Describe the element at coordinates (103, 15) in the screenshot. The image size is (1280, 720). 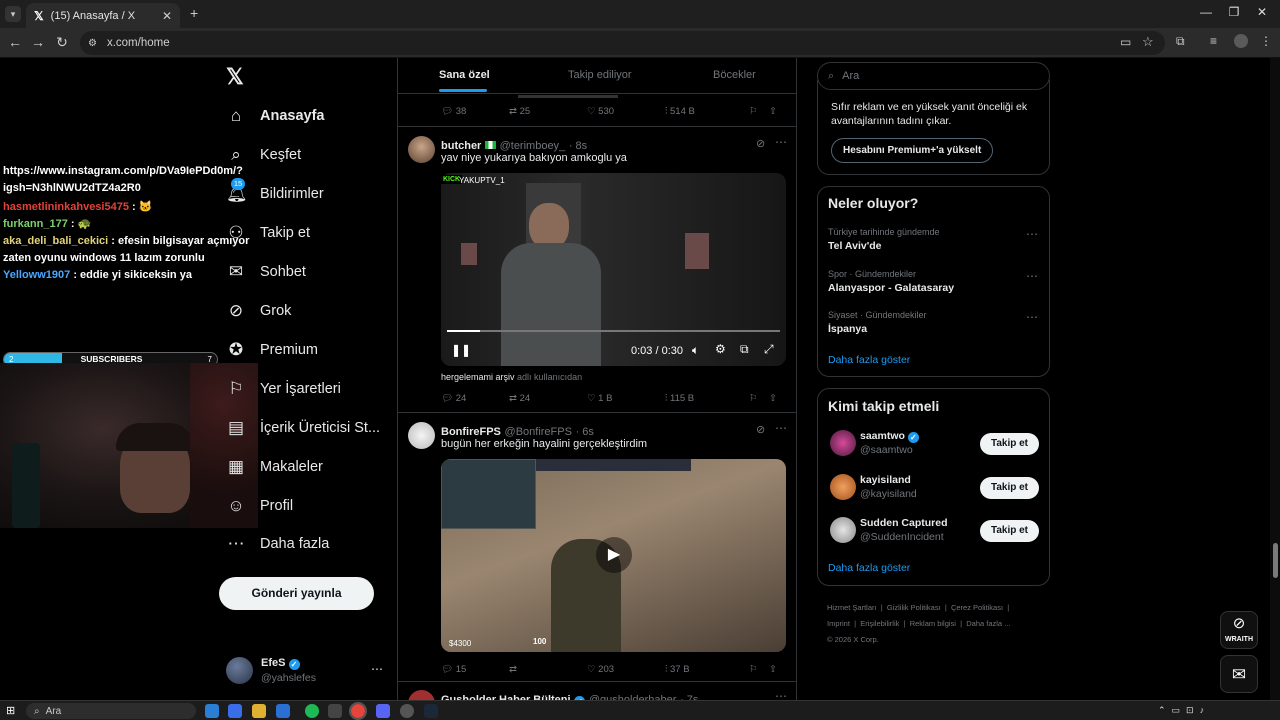
I see `browser-tab: 𝕏 (15) Anasayfa / X ✕` at that location.